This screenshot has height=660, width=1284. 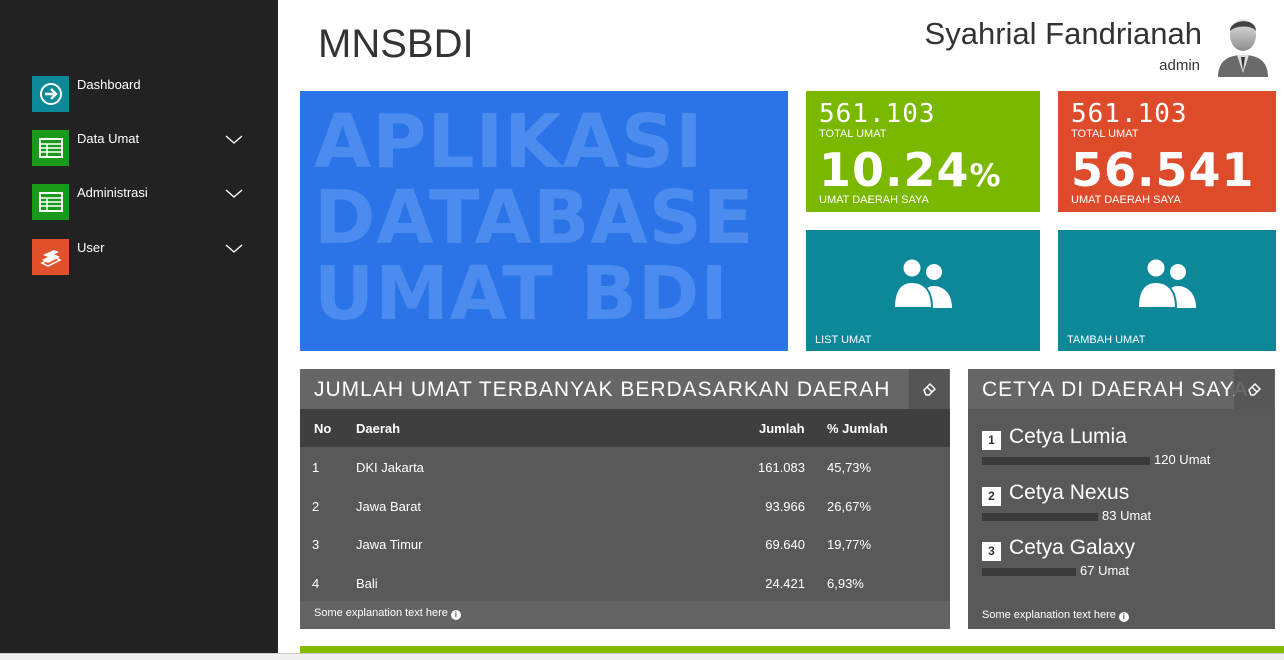 What do you see at coordinates (625, 467) in the screenshot?
I see `table-row: 1 DKI Jakarta 161.083 45,73%` at bounding box center [625, 467].